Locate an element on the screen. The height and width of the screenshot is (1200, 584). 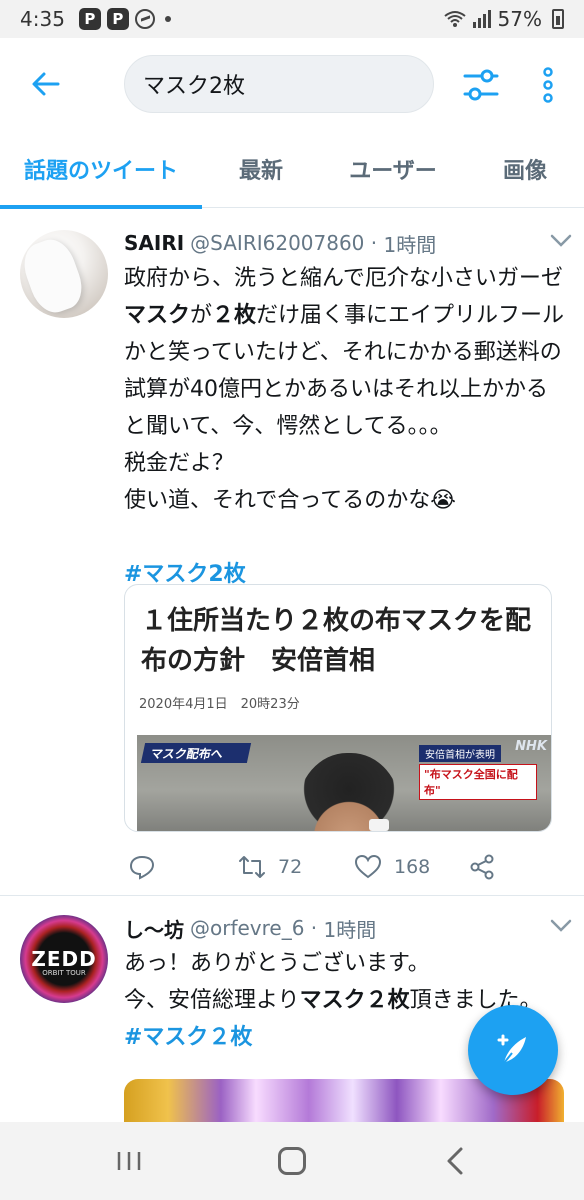
text-segment: 今、安倍総理より is located at coordinates (212, 1000).